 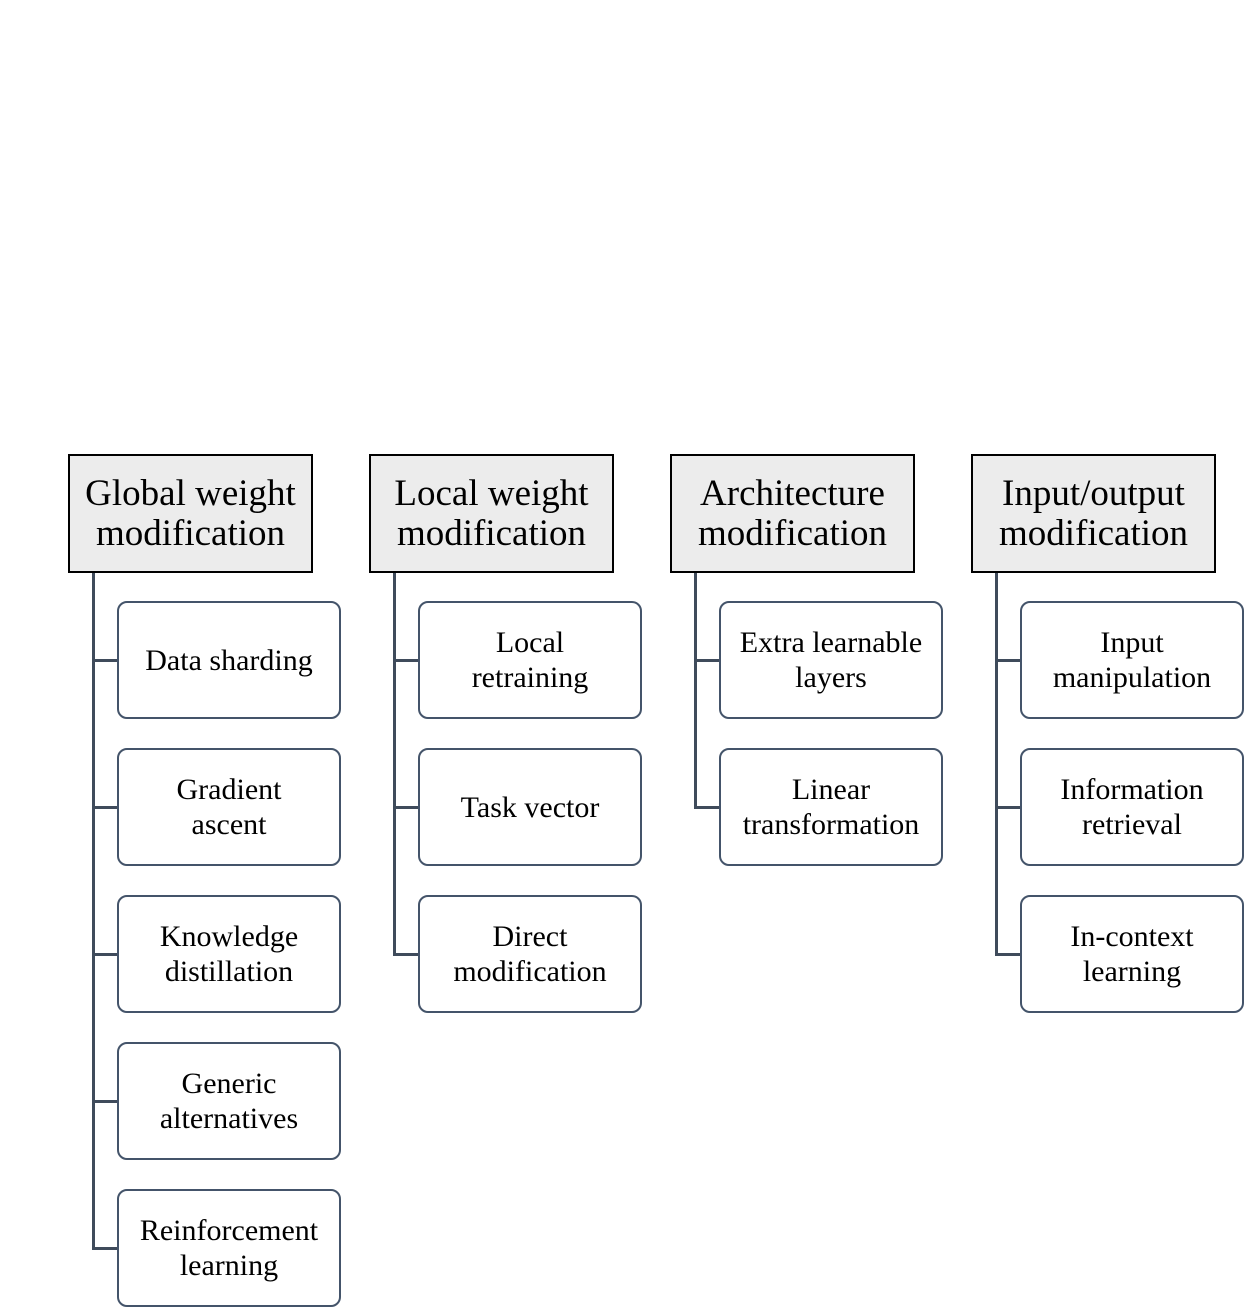 I want to click on category-title: Architecture modification, so click(x=792, y=513).